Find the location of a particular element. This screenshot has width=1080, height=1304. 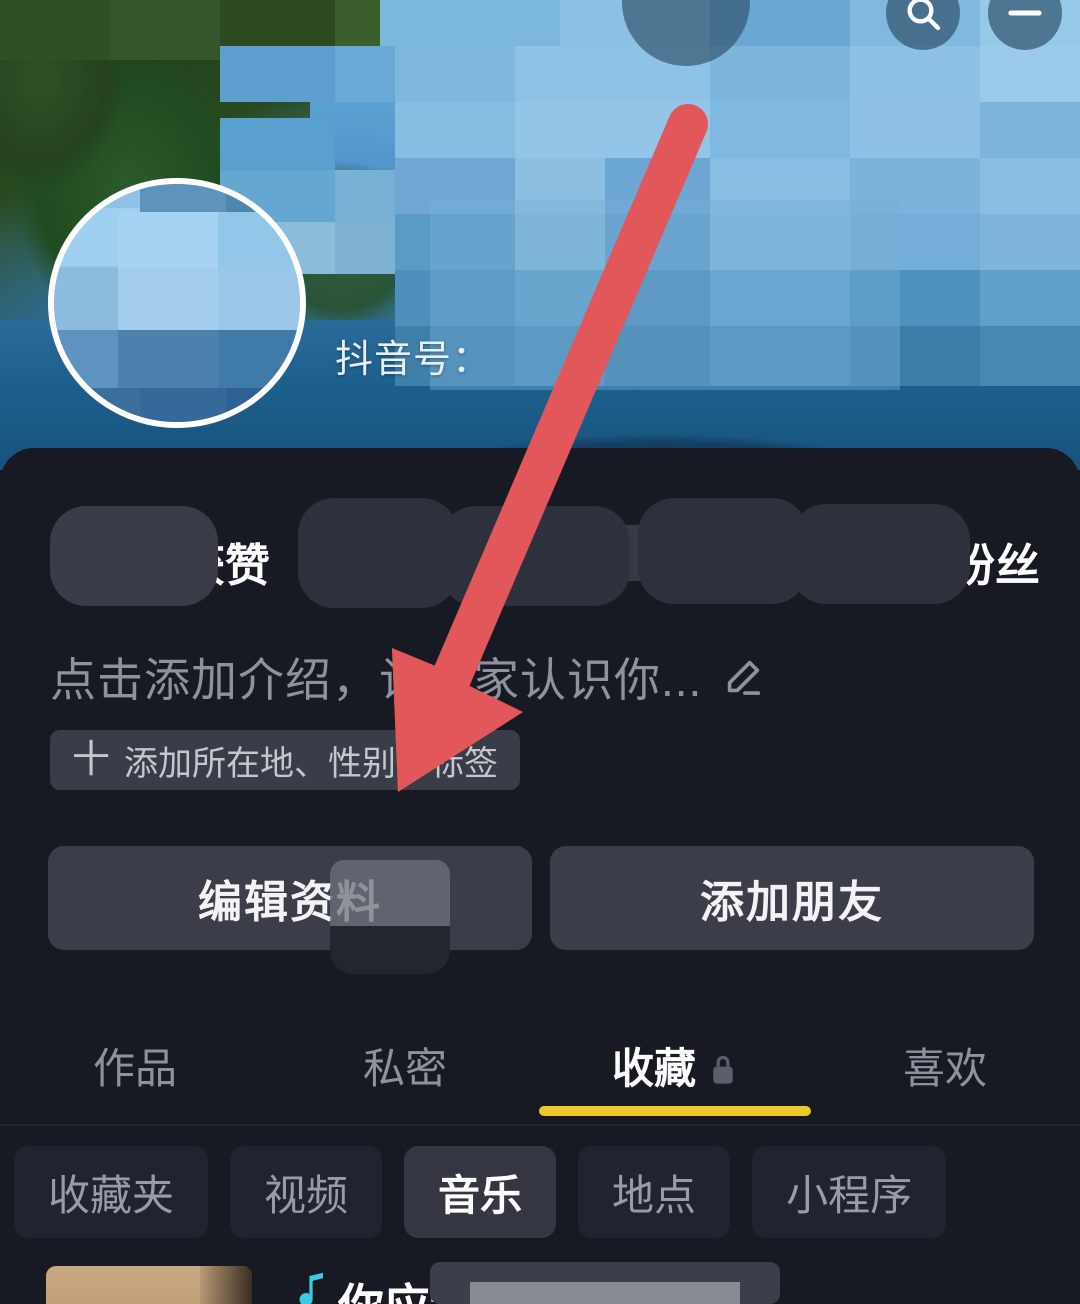

avatar is located at coordinates (177, 303).